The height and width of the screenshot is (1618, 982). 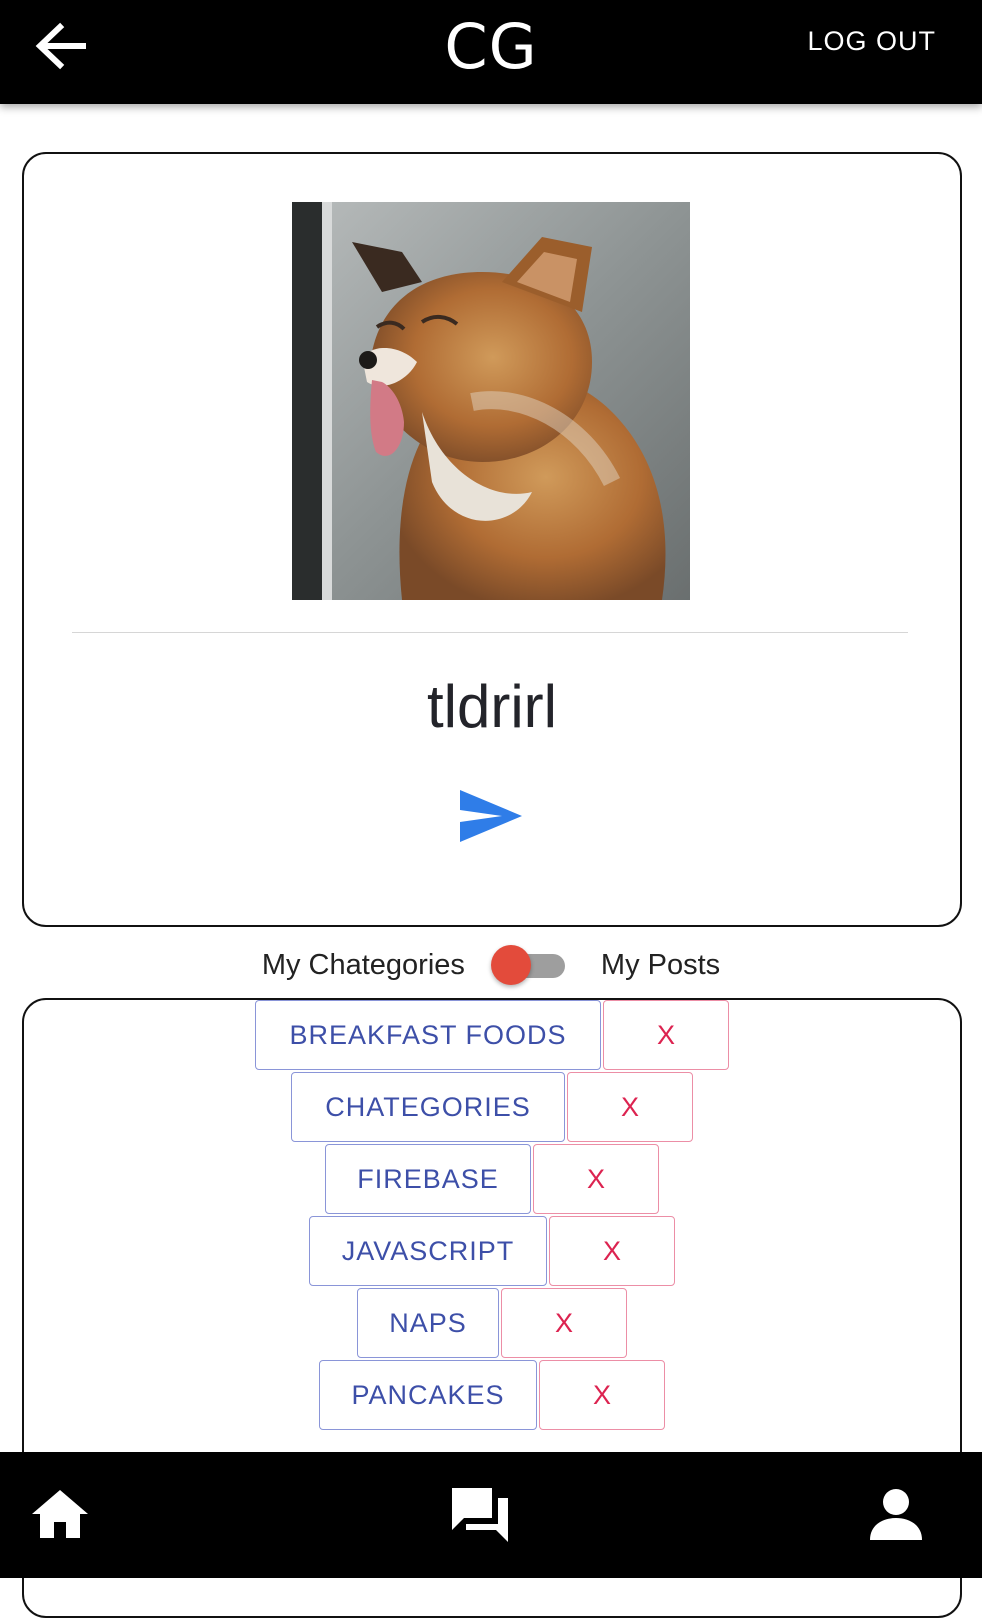 I want to click on list-item: JAVASCRIPT X, so click(x=492, y=1252).